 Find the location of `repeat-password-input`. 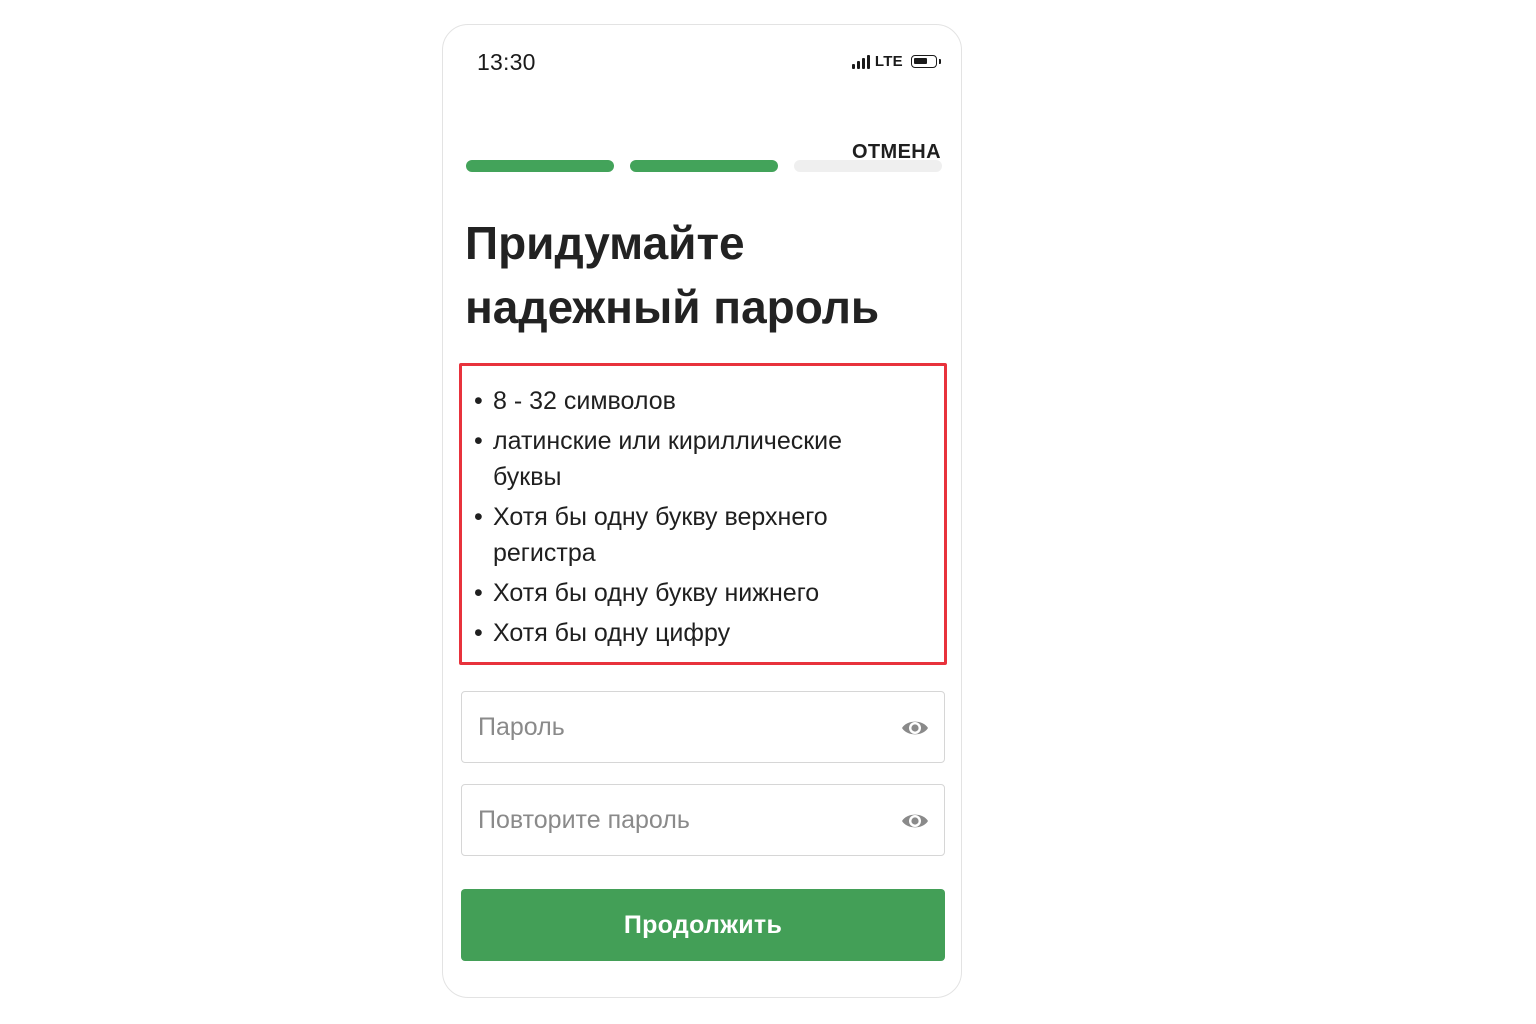

repeat-password-input is located at coordinates (703, 820).